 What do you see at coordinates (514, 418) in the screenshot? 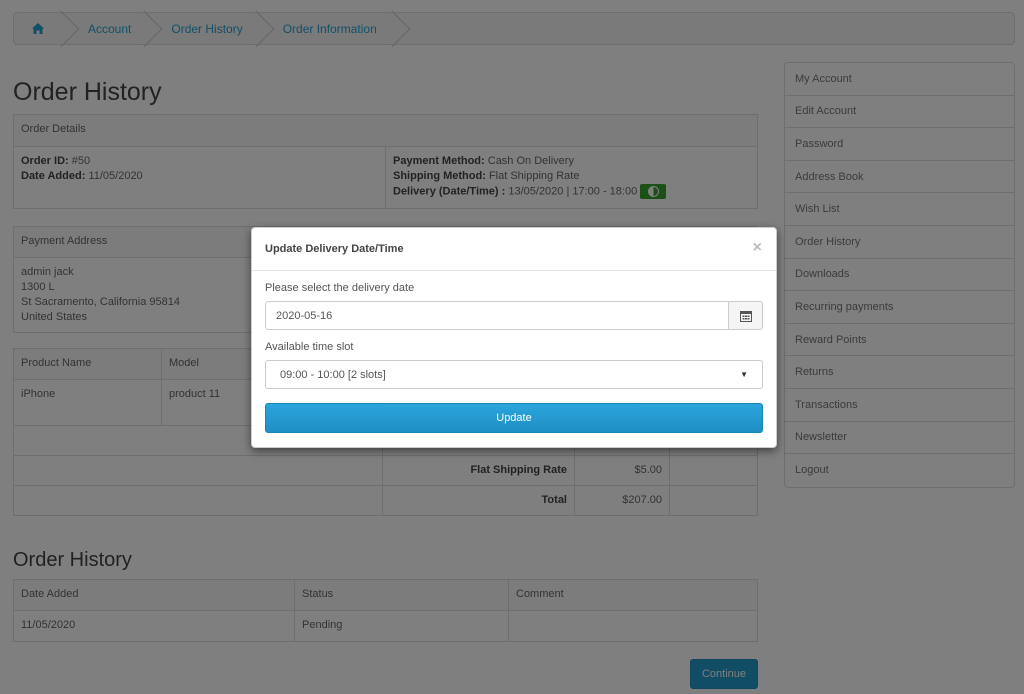
I see `update-button: Update` at bounding box center [514, 418].